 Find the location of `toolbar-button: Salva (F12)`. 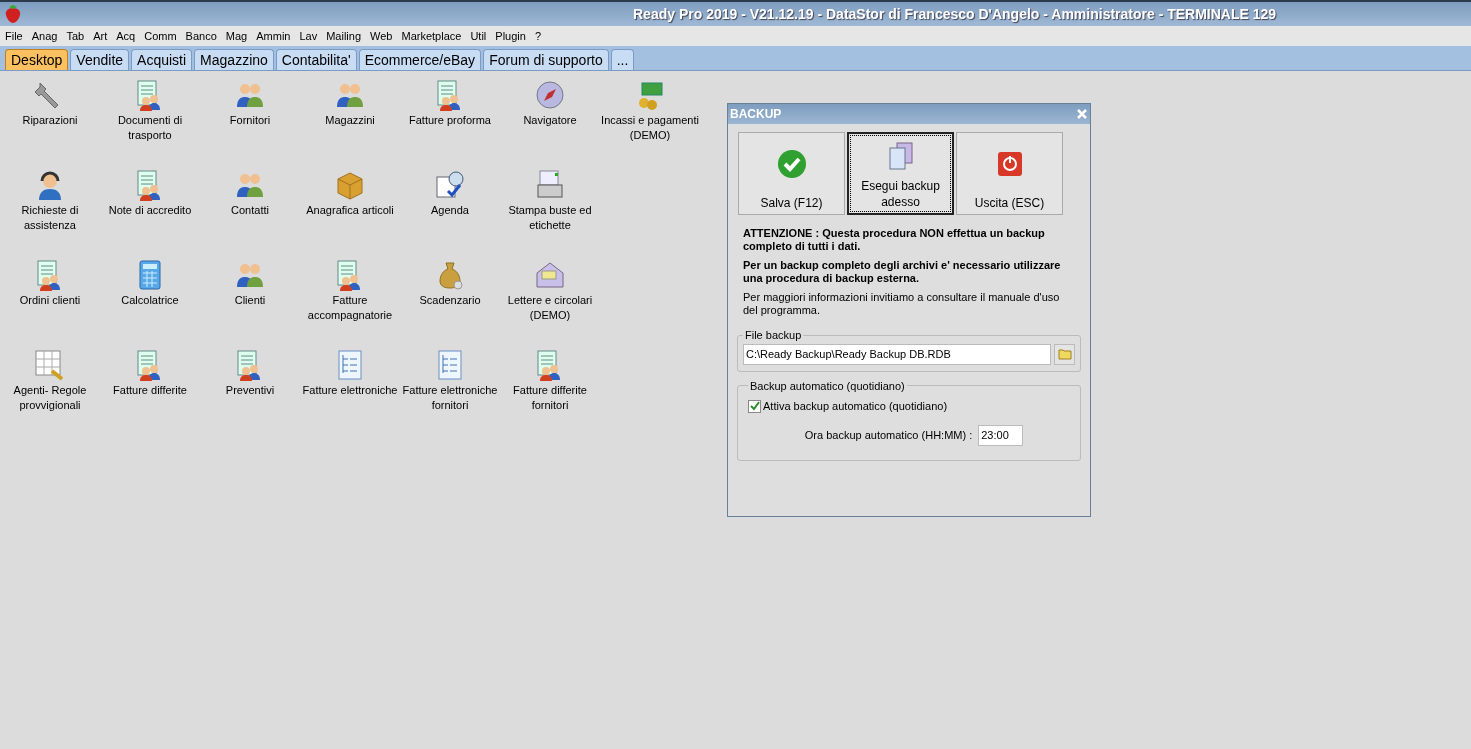

toolbar-button: Salva (F12) is located at coordinates (791, 173).